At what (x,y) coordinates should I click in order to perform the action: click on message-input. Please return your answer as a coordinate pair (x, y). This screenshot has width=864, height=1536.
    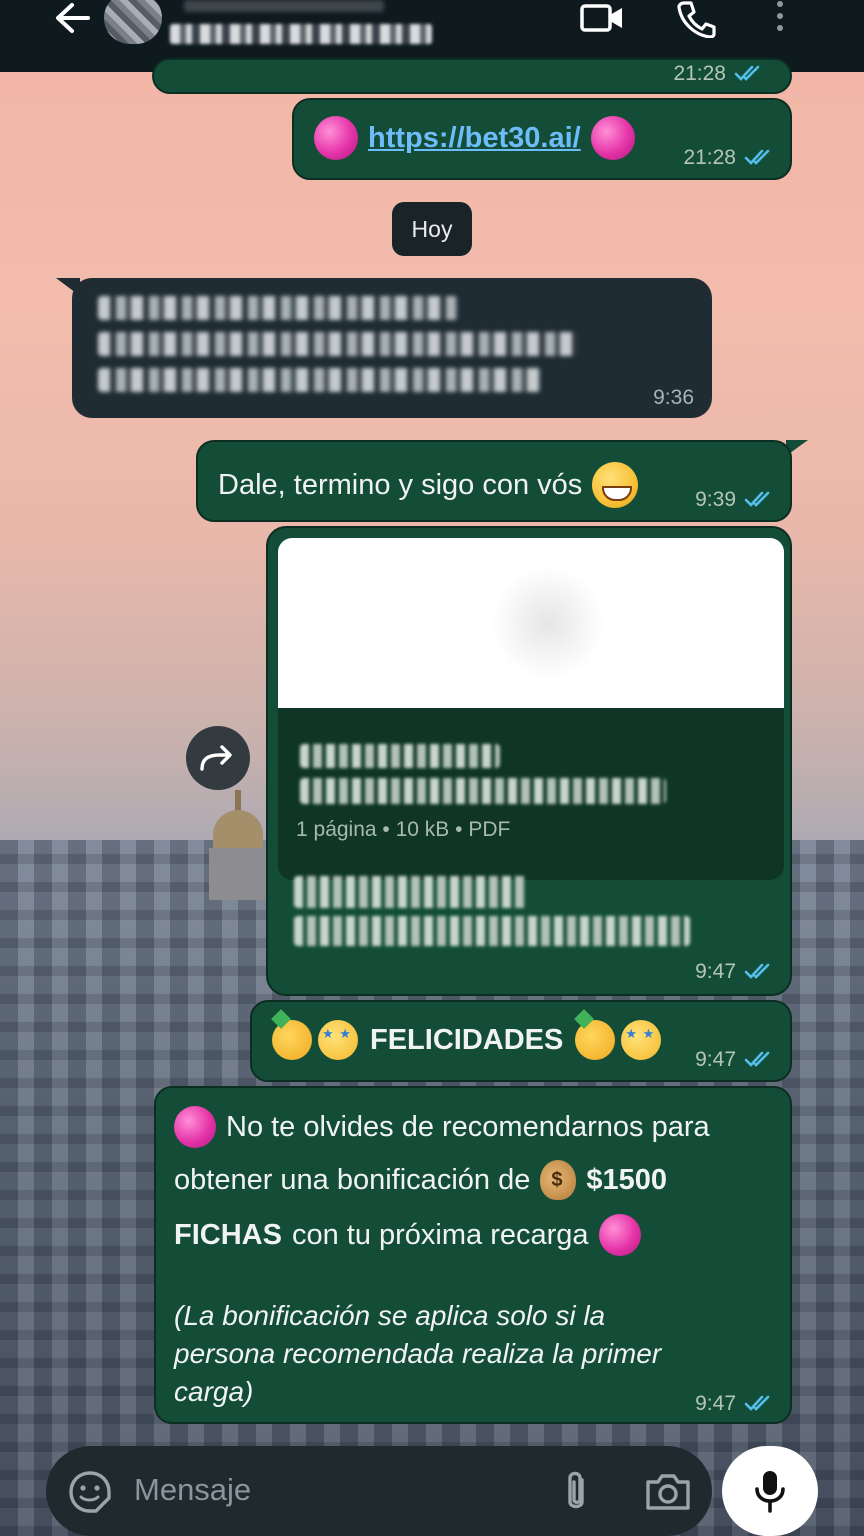
    Looking at the image, I should click on (334, 1490).